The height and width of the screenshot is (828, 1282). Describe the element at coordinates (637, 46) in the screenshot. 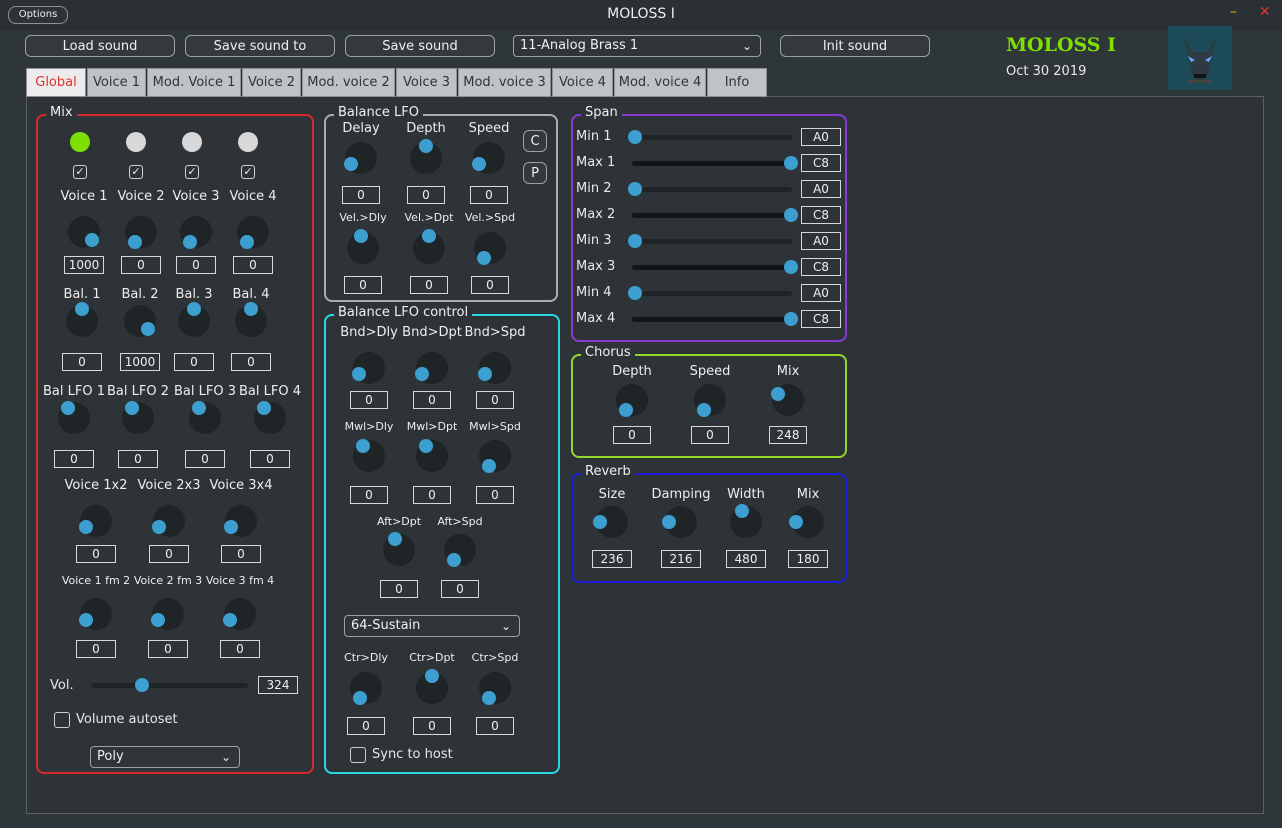

I see `preset-select: 11-Analog Brass 1 ⌄` at that location.